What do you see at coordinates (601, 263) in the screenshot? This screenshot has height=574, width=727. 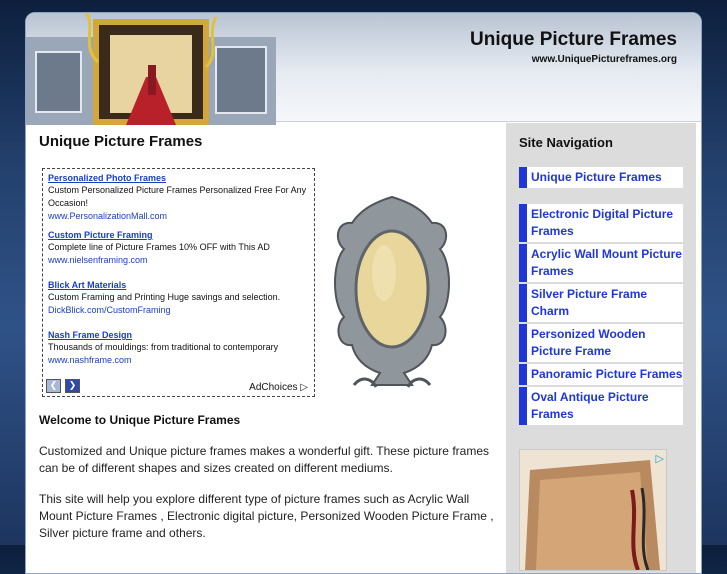 I see `nav-item-acrylic-wall-mount: Acrylic Wall Mount Picture Frames` at bounding box center [601, 263].